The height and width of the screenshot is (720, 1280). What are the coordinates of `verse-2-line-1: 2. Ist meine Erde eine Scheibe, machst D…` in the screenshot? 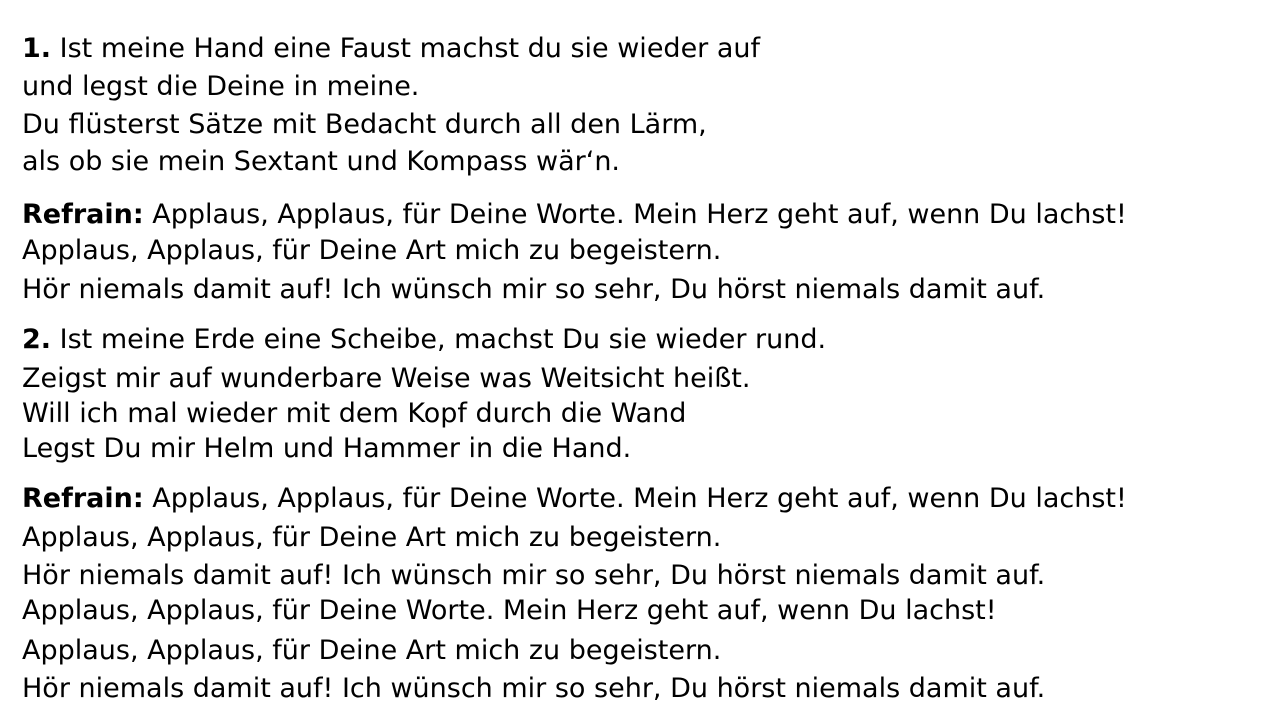 It's located at (424, 339).